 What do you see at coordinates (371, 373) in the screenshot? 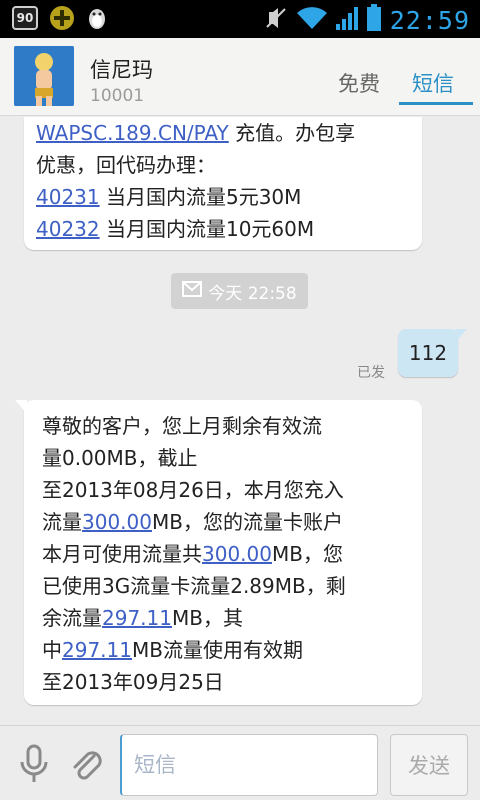
I see `sent-status: 已发` at bounding box center [371, 373].